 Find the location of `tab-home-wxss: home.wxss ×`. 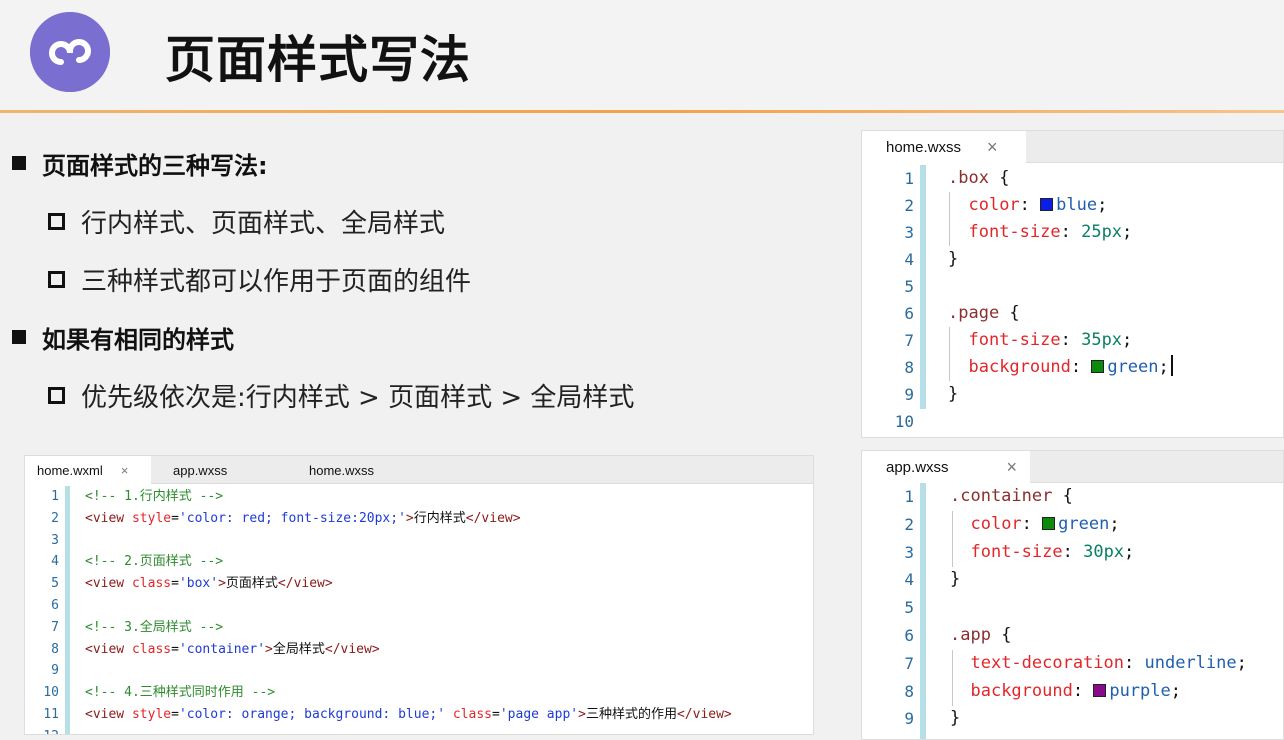

tab-home-wxss: home.wxss × is located at coordinates (944, 147).